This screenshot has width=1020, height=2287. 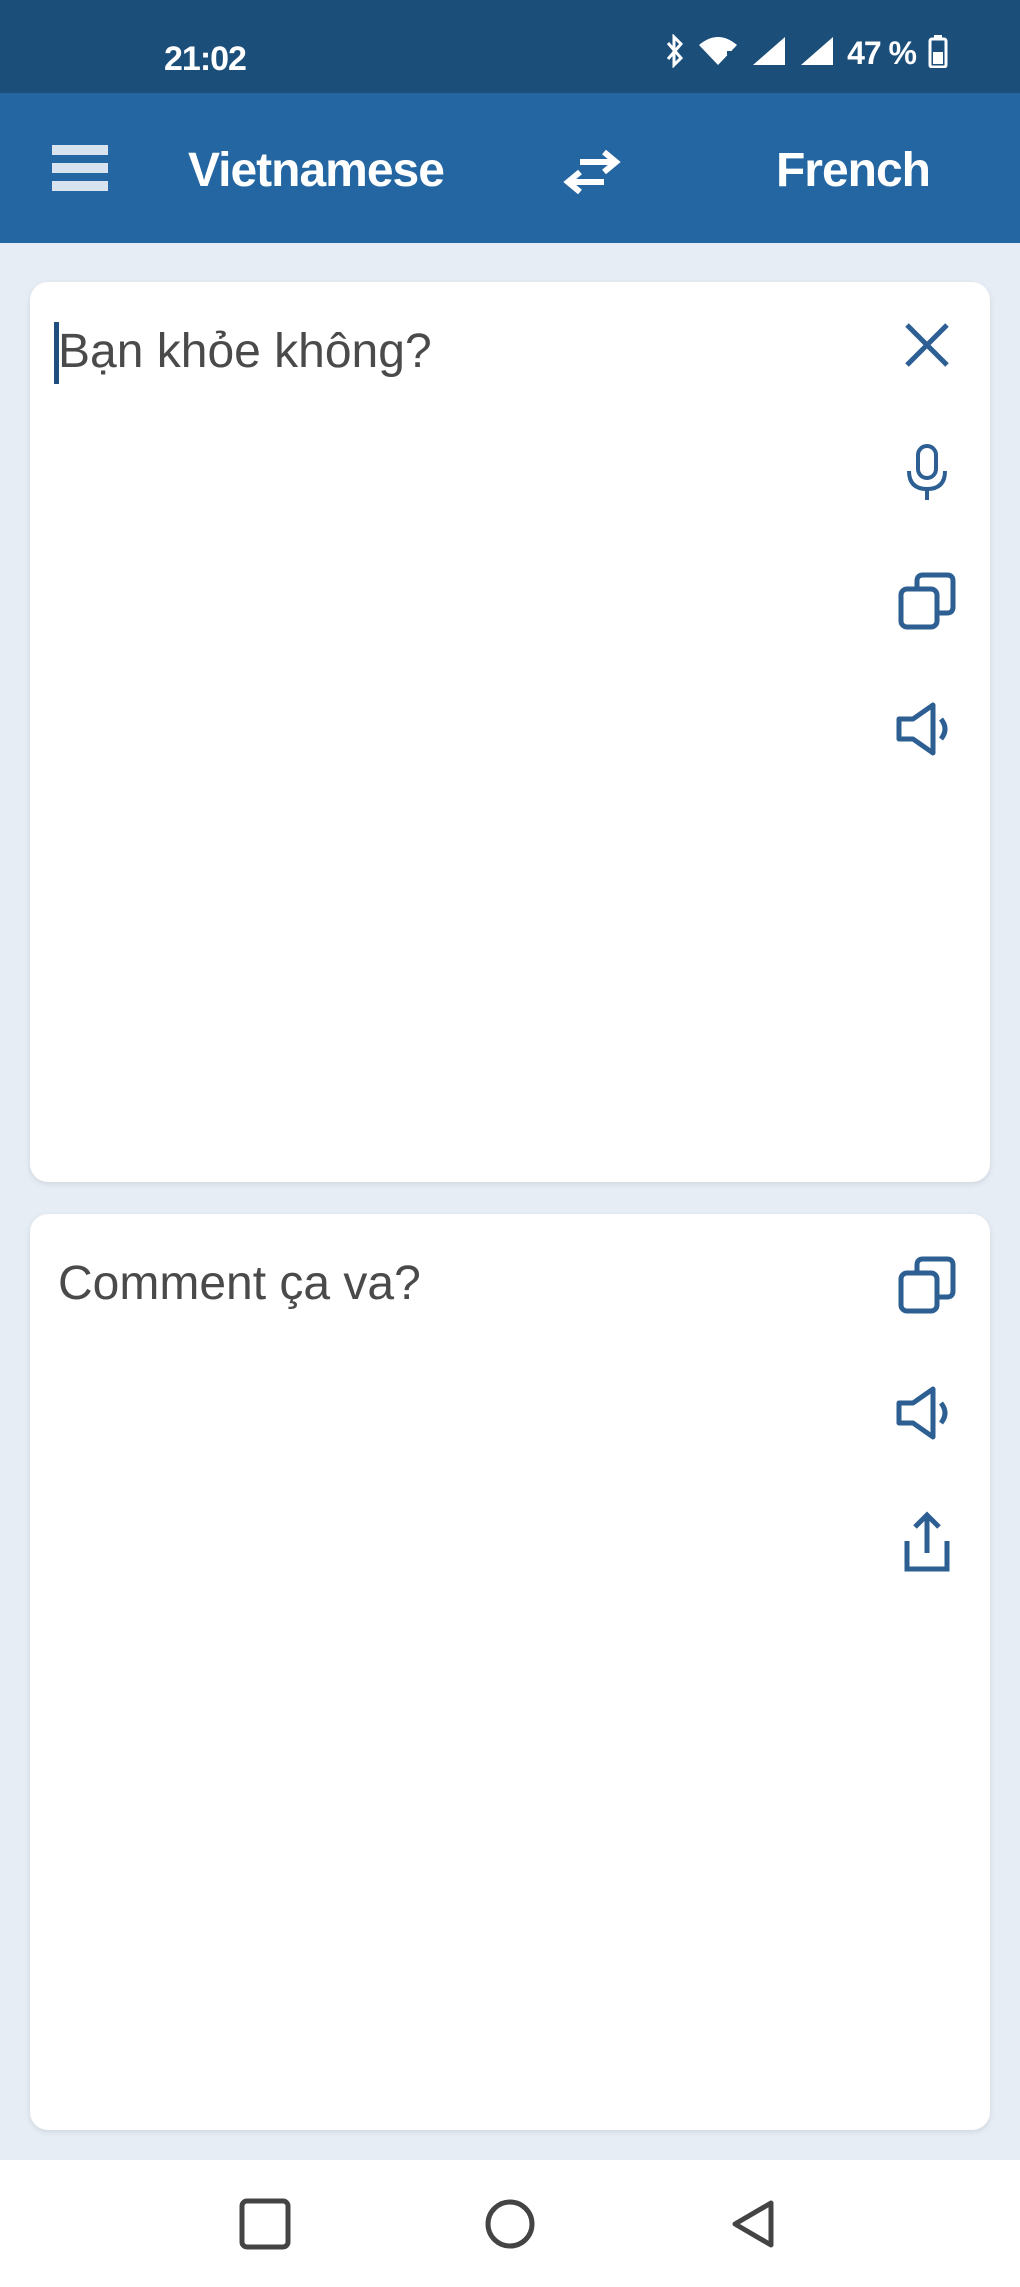 I want to click on back-icon, so click(x=754, y=2224).